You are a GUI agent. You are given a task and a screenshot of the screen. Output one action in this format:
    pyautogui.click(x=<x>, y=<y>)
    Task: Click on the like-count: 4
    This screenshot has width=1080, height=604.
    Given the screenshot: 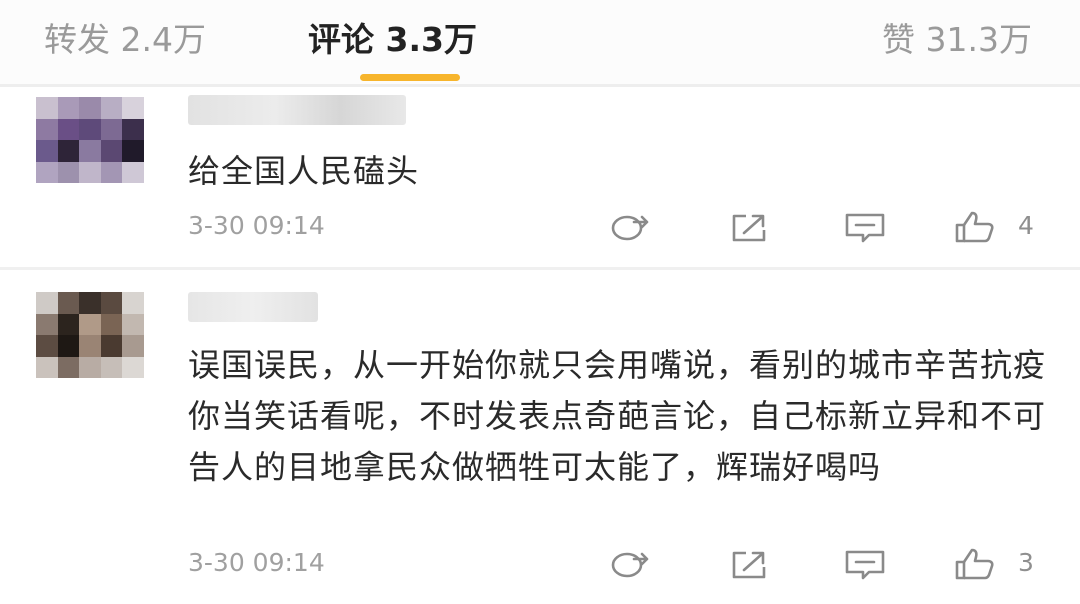 What is the action you would take?
    pyautogui.click(x=1026, y=225)
    